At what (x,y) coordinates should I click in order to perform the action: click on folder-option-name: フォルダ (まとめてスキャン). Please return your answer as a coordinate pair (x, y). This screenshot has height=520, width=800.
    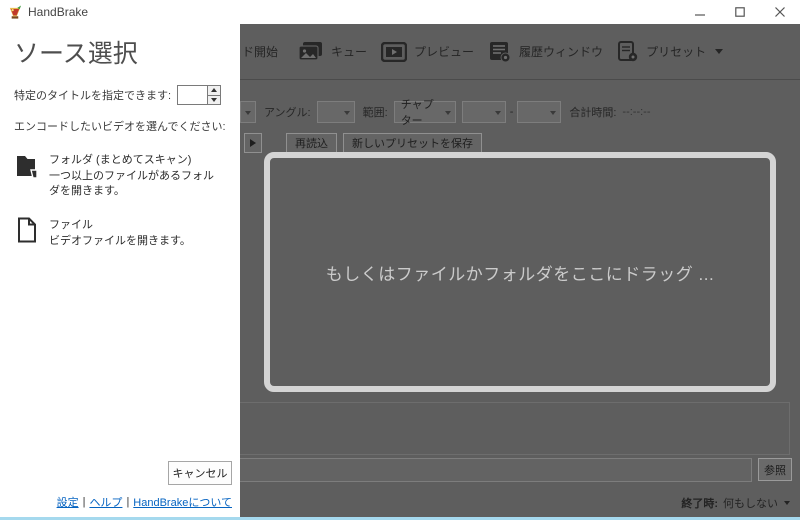
    Looking at the image, I should click on (120, 160).